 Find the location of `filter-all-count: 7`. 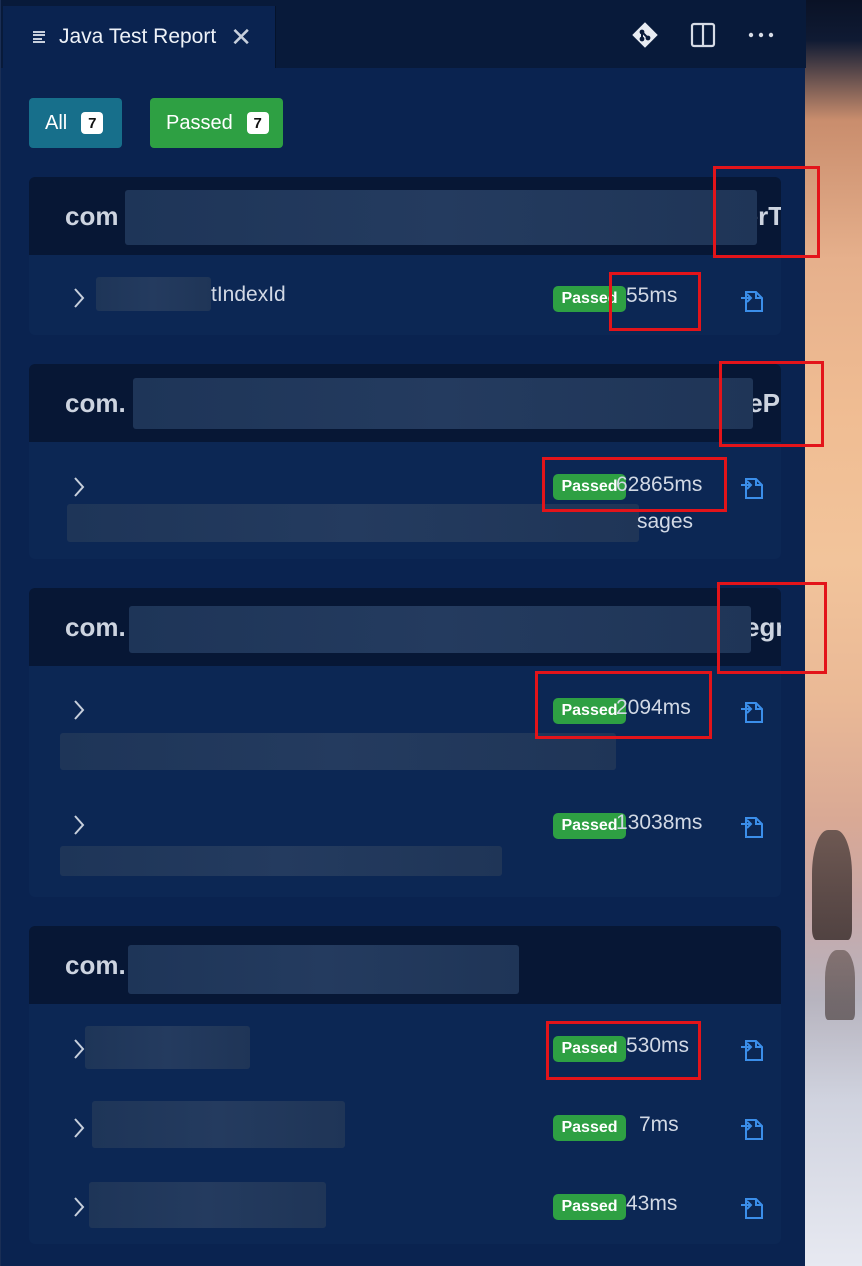

filter-all-count: 7 is located at coordinates (92, 123).